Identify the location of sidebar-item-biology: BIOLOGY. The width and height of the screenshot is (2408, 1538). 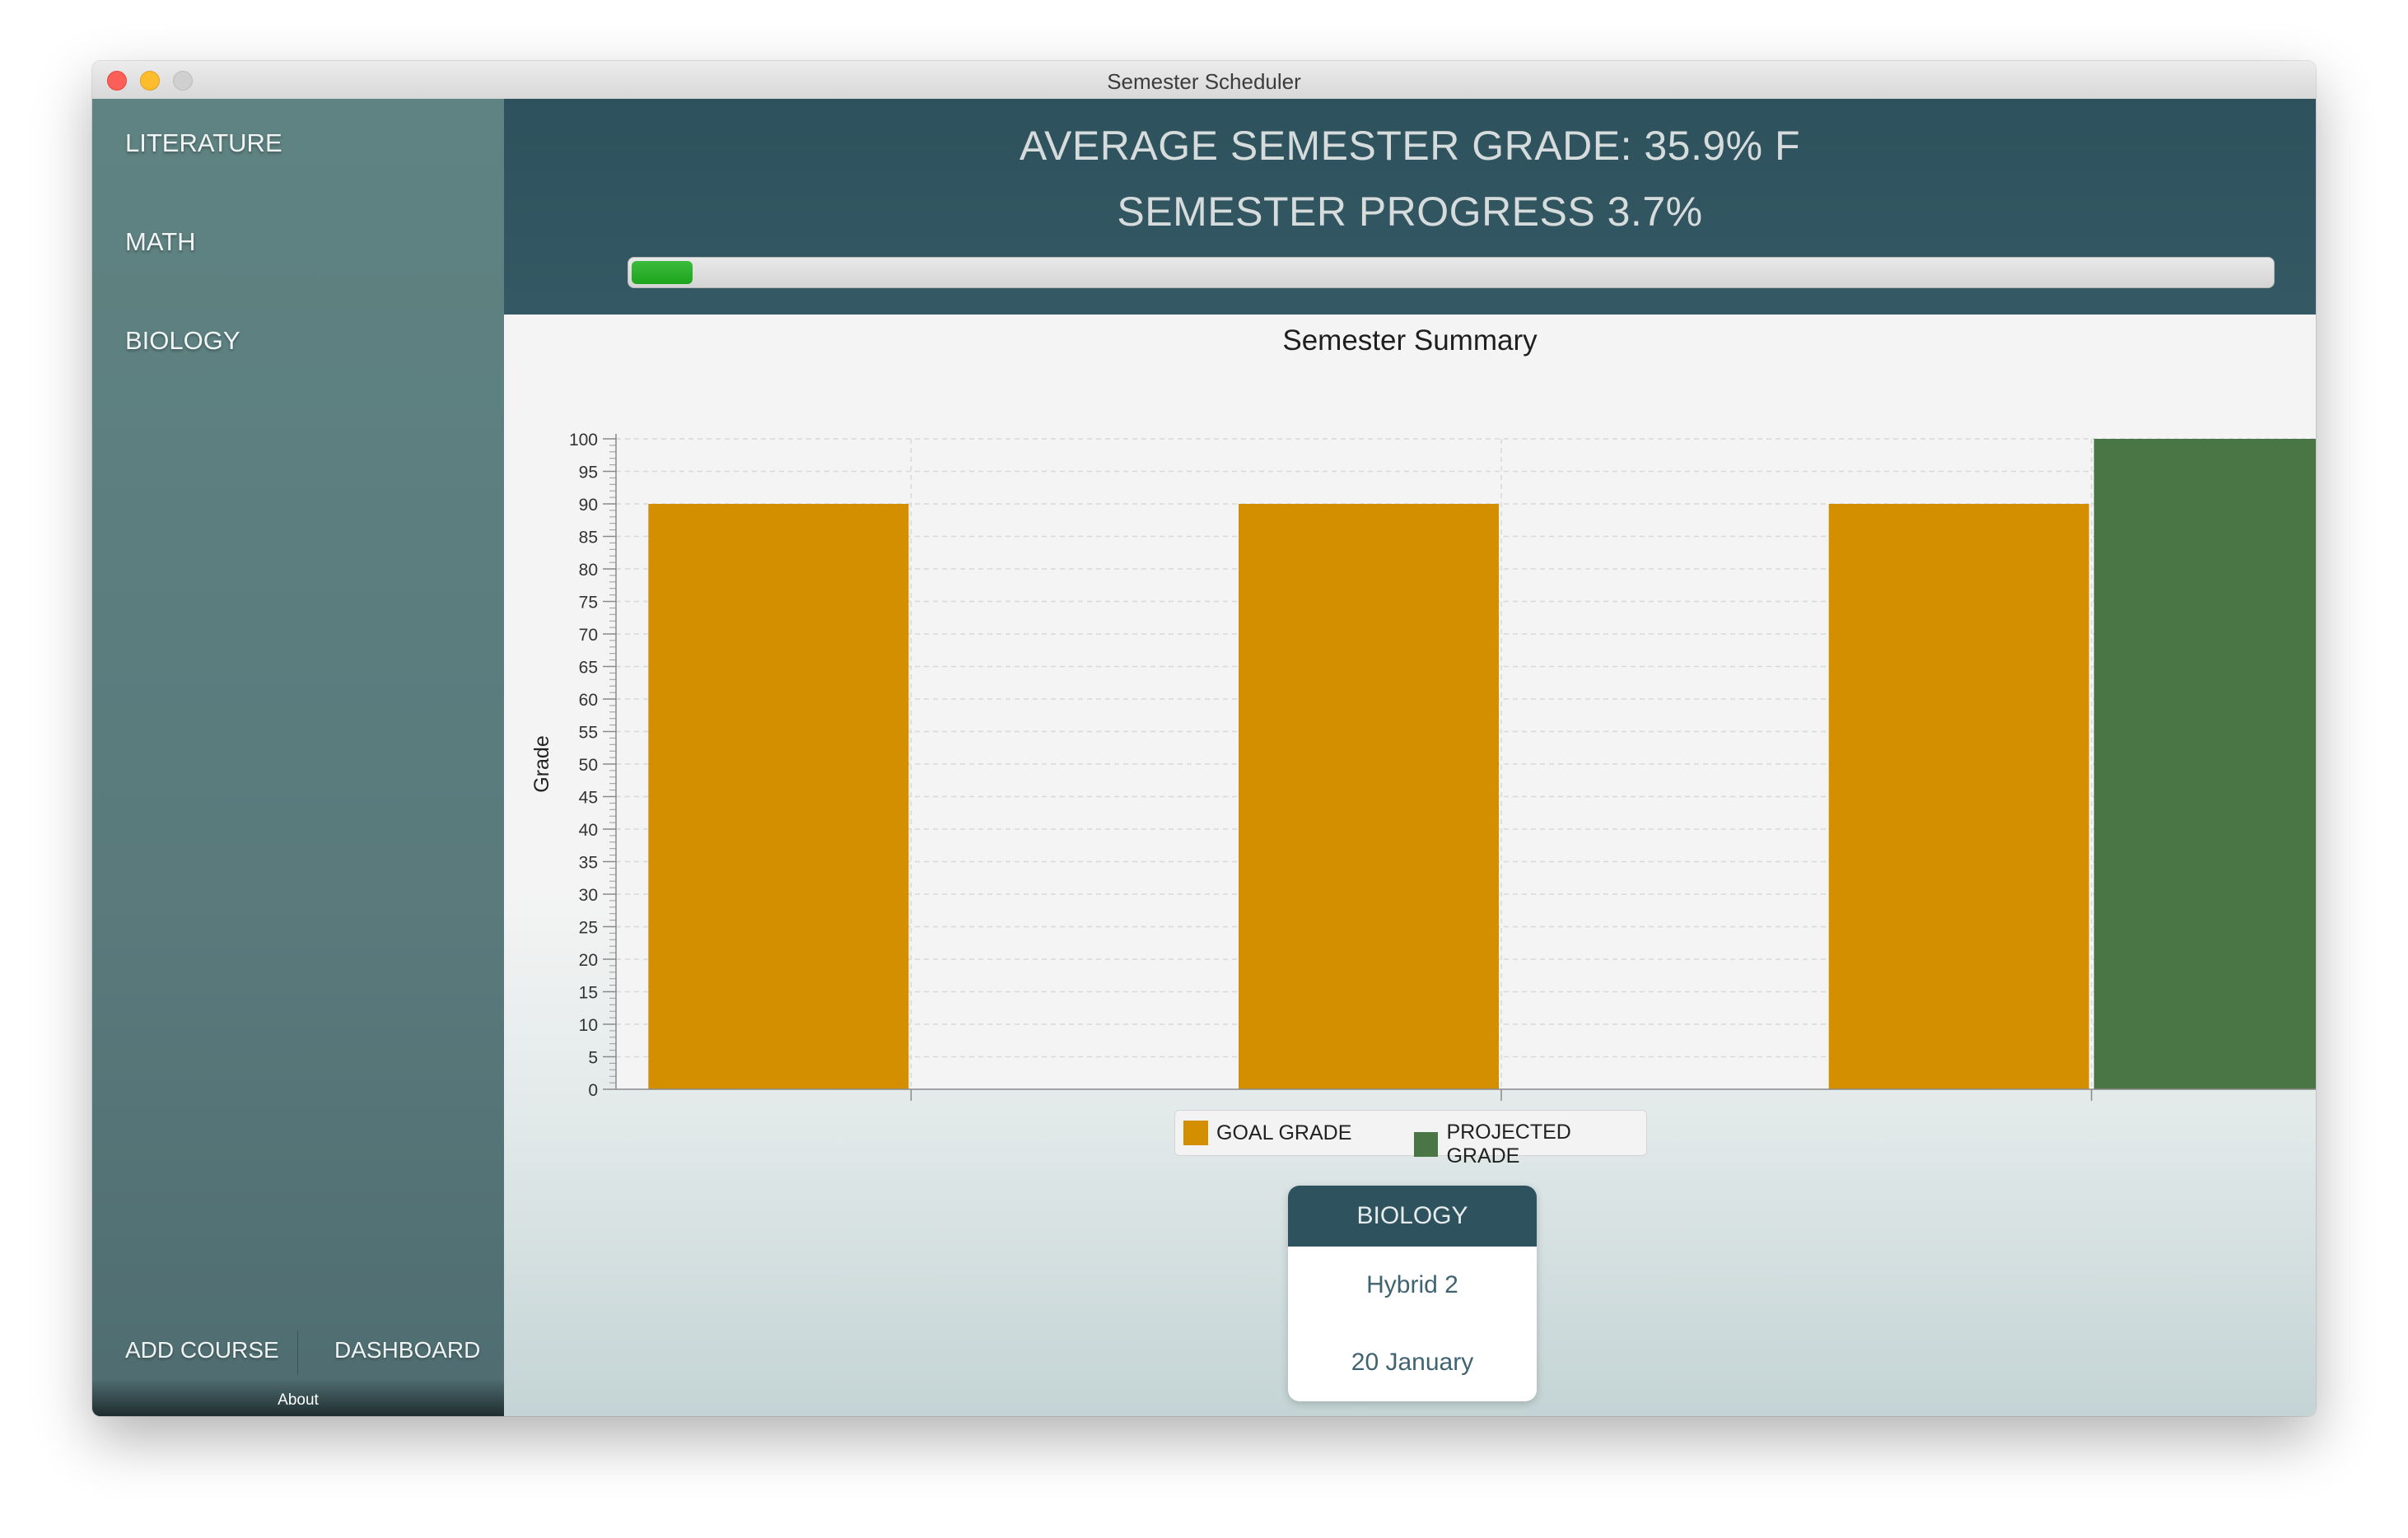
(182, 341).